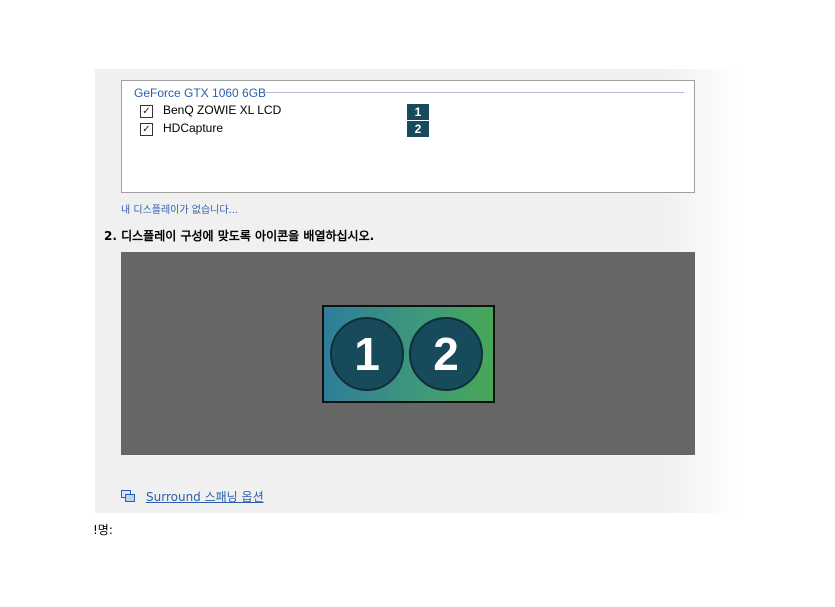  Describe the element at coordinates (418, 129) in the screenshot. I see `display-2-number-badge: 2` at that location.